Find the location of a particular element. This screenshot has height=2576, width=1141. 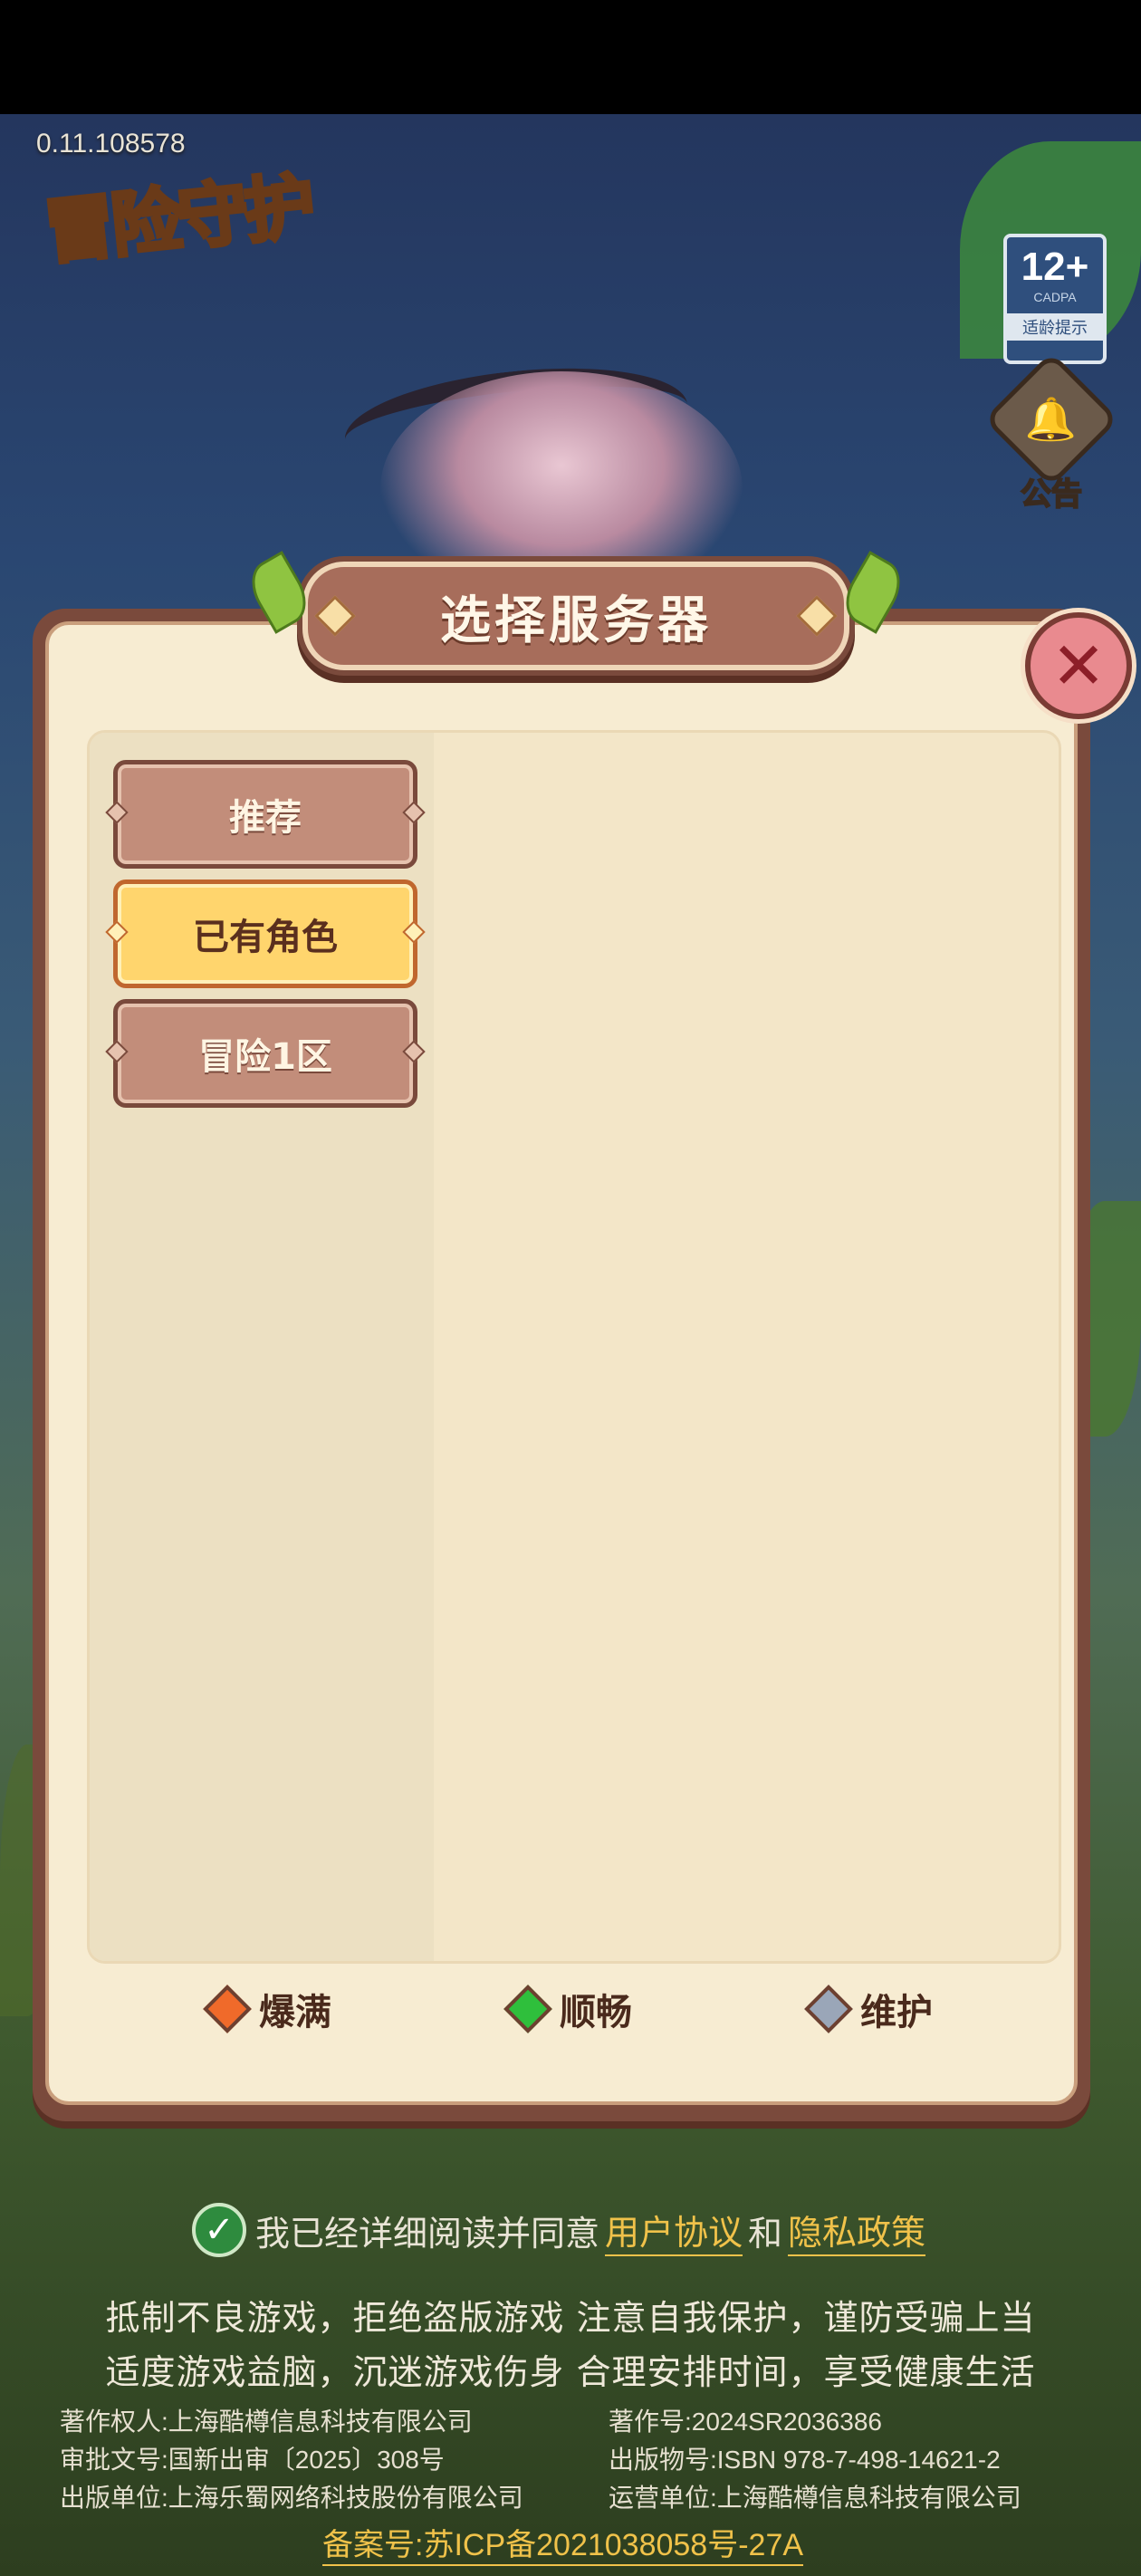

green-gem-icon is located at coordinates (527, 2009).